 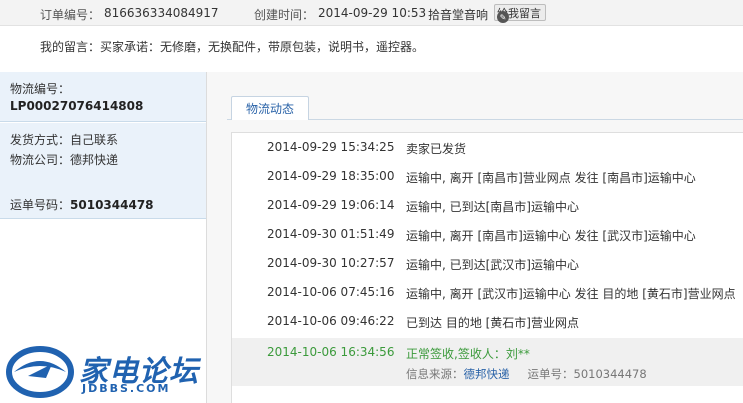 I want to click on event-date: 2014-10-06 16:34:56, so click(x=331, y=352).